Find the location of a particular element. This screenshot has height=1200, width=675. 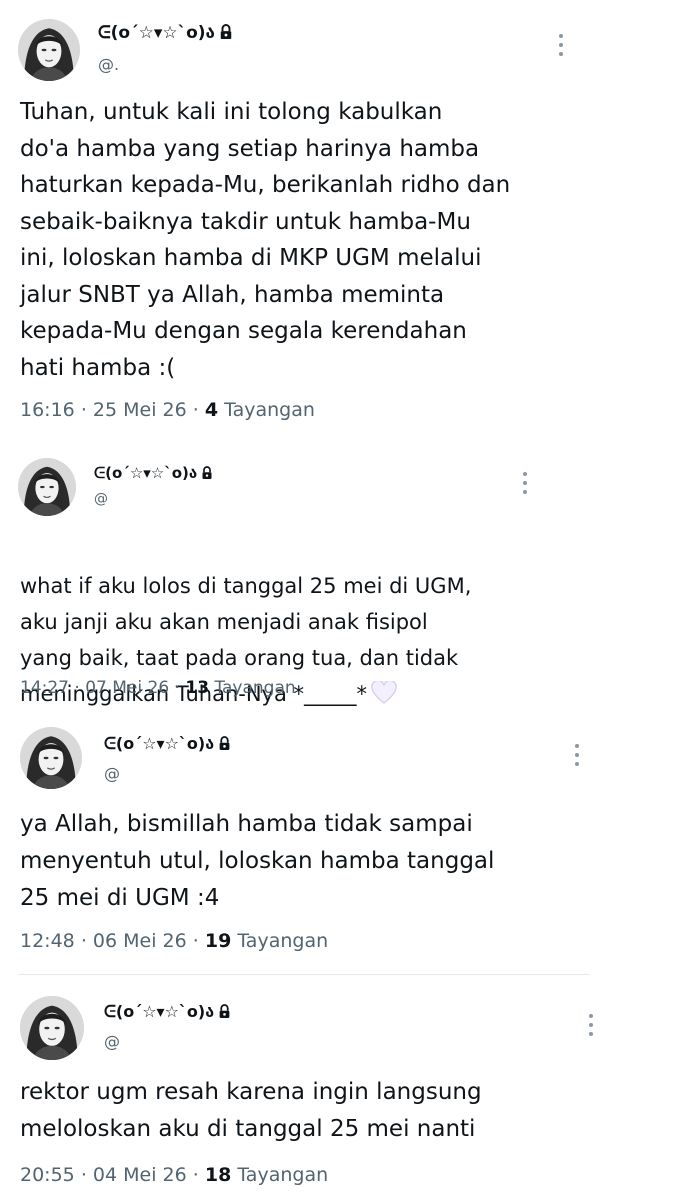

tweet-meta: 12:48 · 06 Mei 26 · 19 Tayangan is located at coordinates (174, 941).